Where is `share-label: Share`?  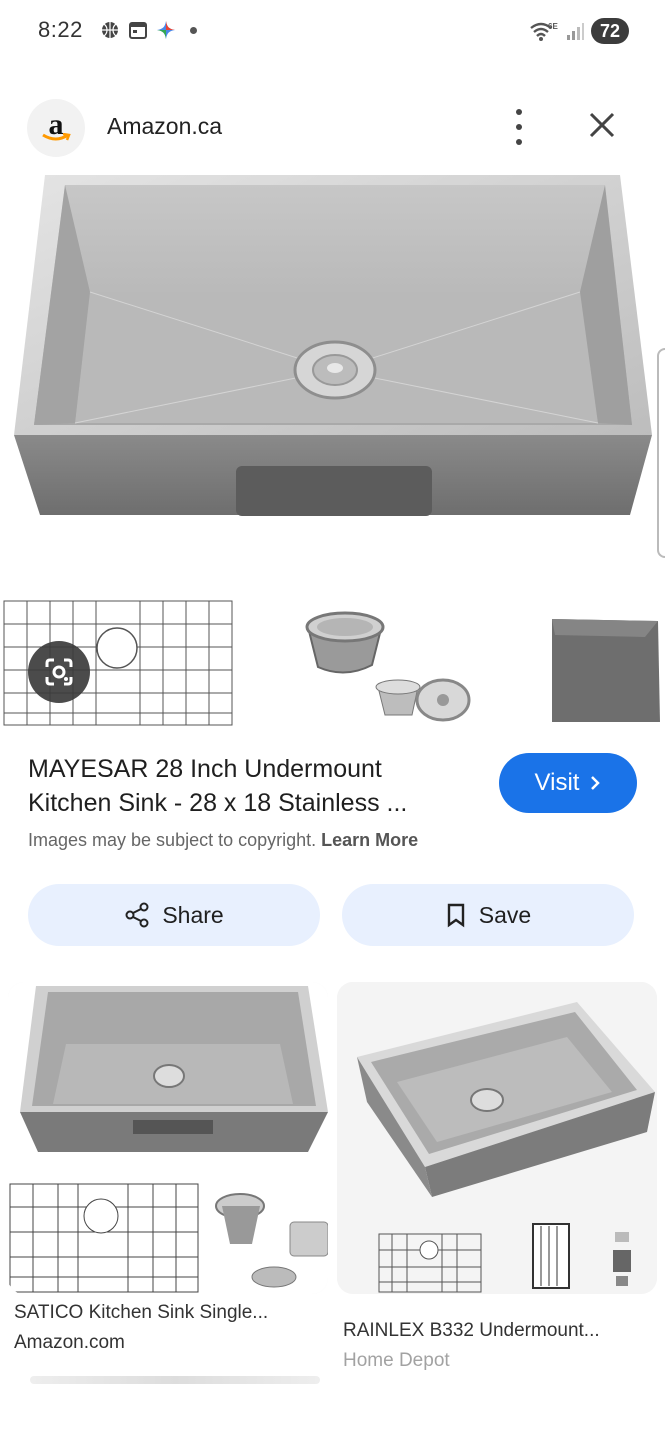
share-label: Share is located at coordinates (193, 914).